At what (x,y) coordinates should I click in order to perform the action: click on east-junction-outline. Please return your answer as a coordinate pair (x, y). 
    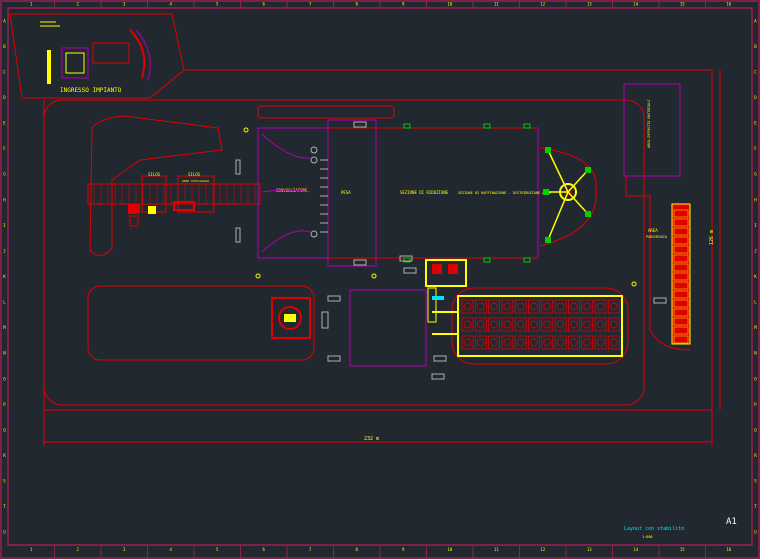
    Looking at the image, I should click on (568, 197).